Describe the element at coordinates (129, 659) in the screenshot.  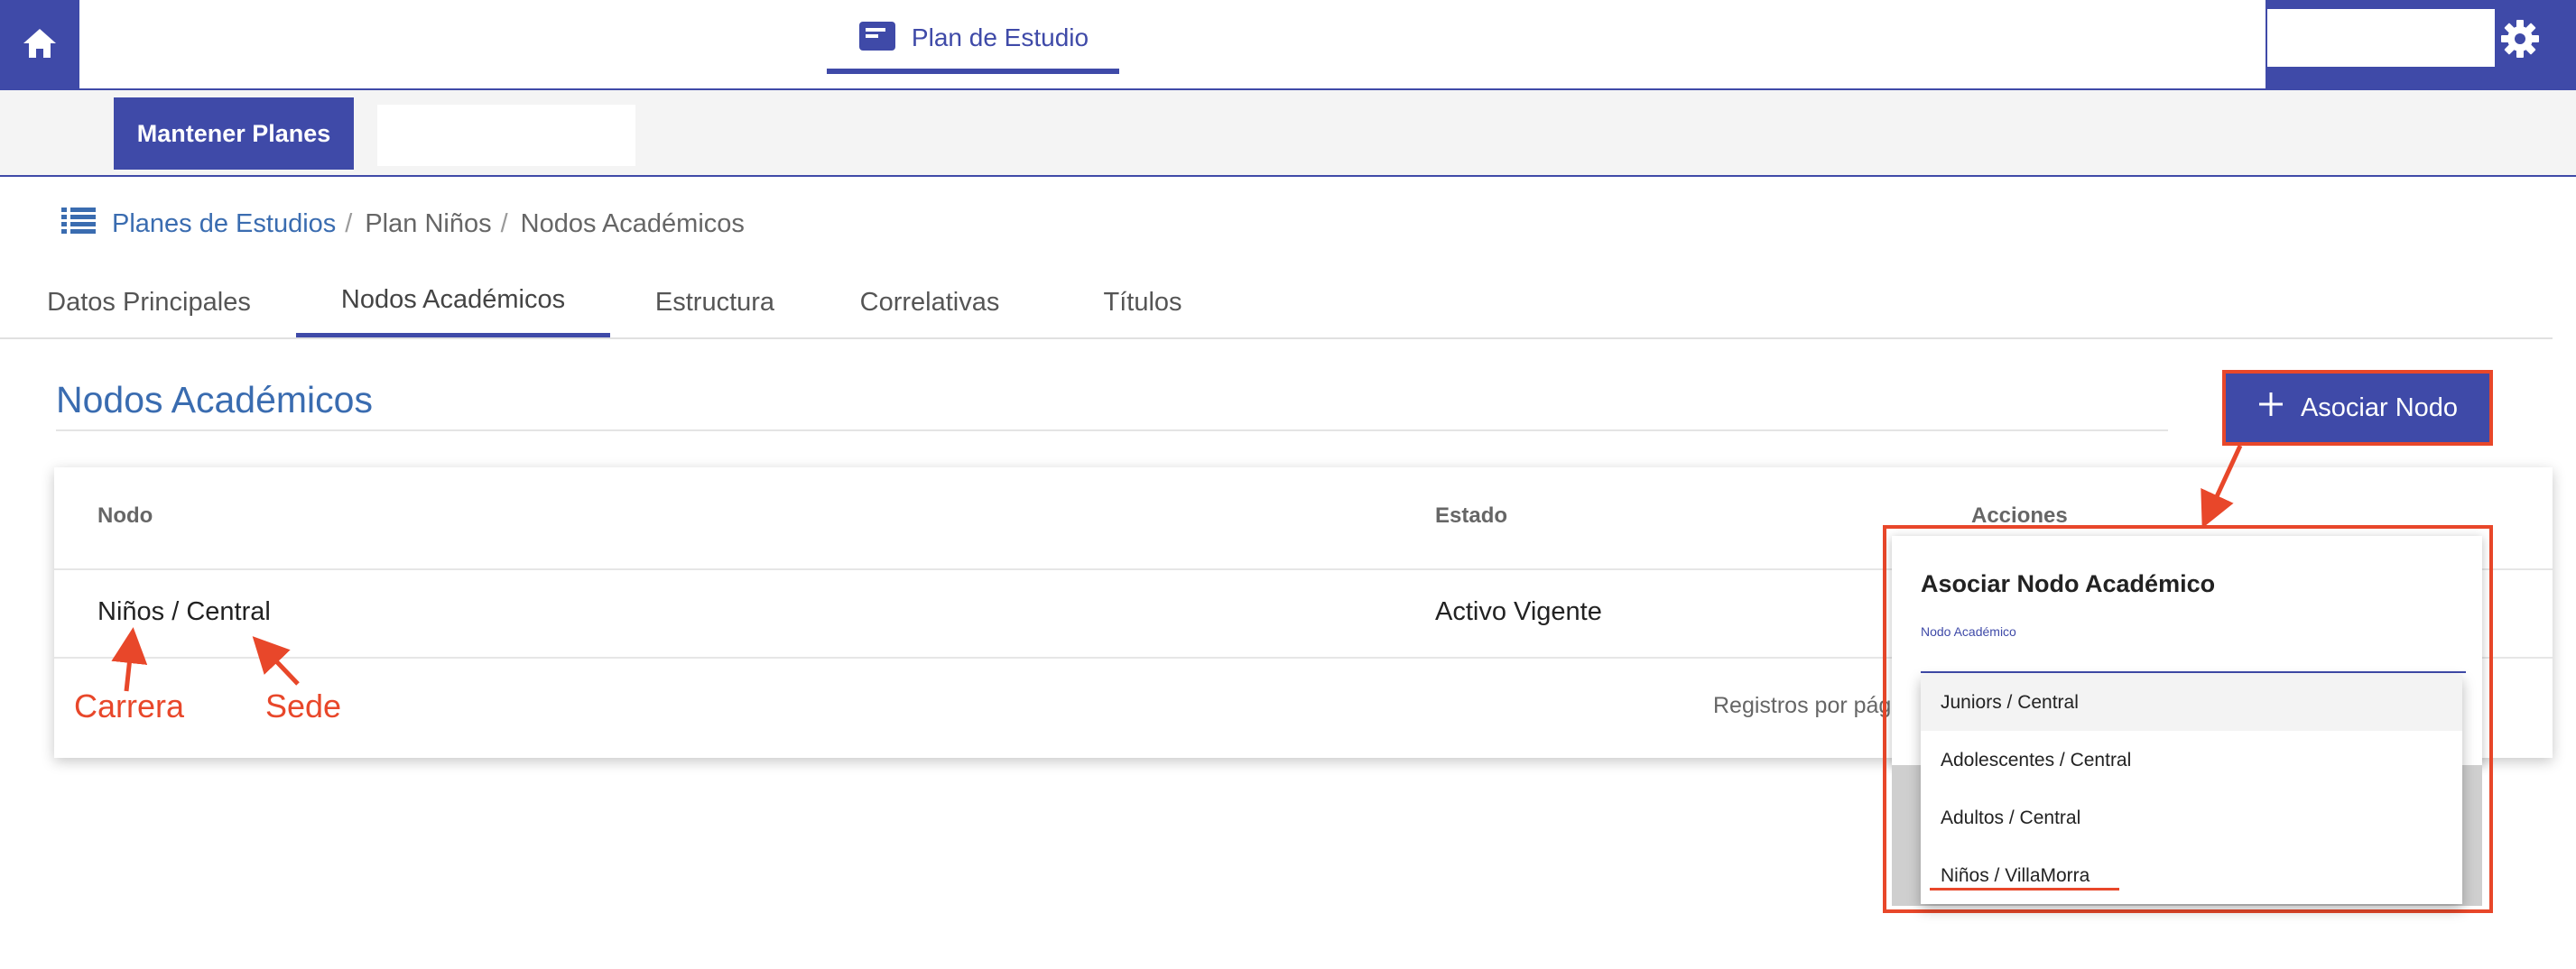
I see `arrow-to-carrera` at that location.